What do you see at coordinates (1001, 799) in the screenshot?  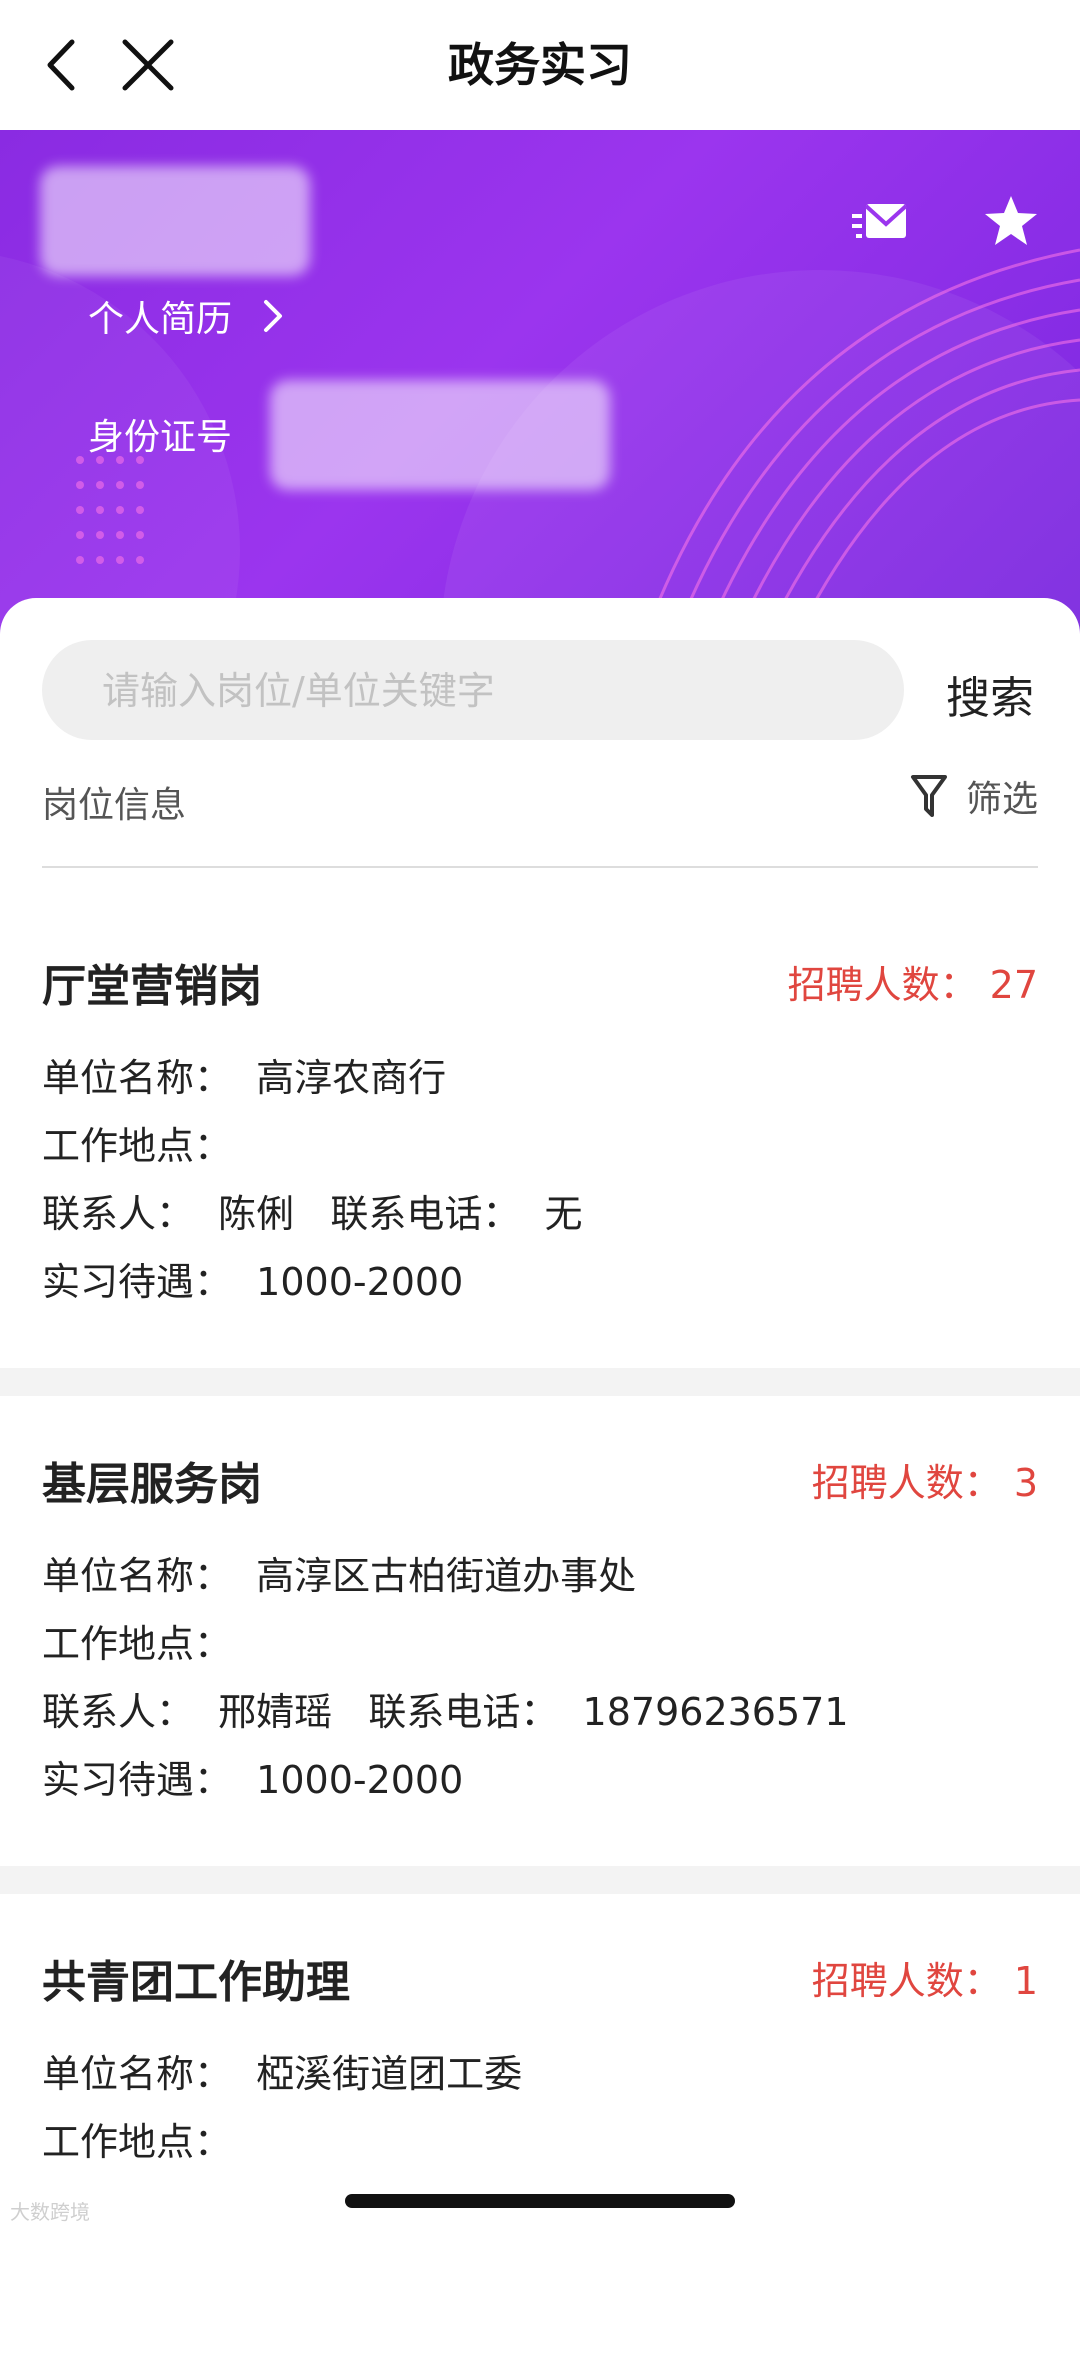 I see `filter-label: 筛选` at bounding box center [1001, 799].